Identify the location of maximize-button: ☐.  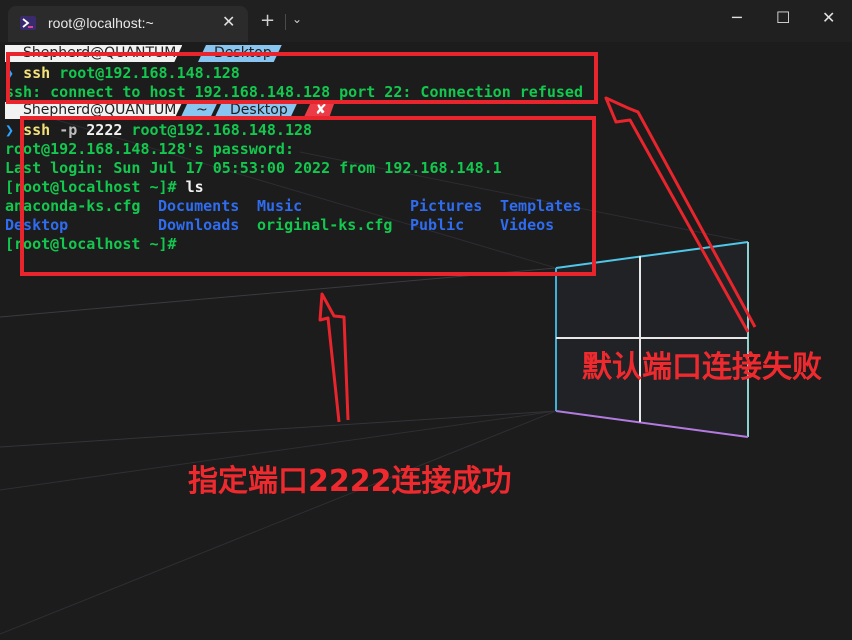
(783, 17).